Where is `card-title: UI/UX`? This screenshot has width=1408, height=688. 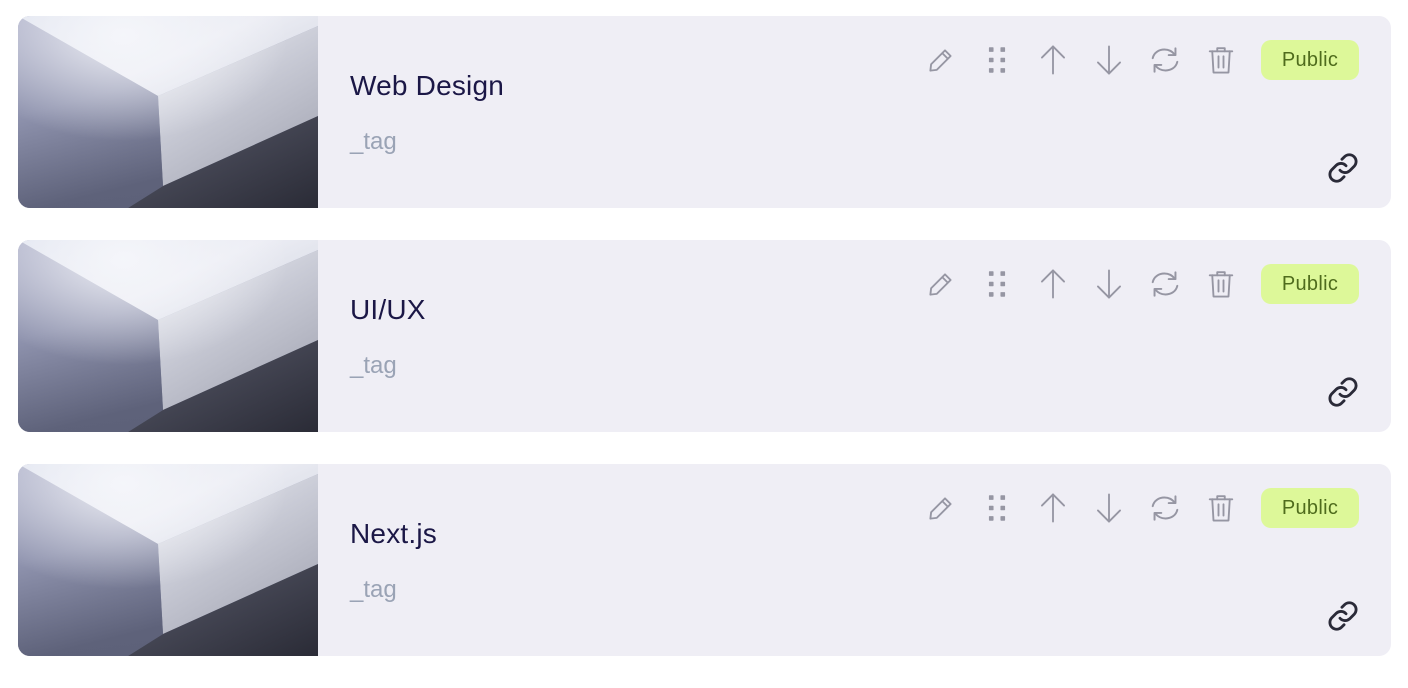 card-title: UI/UX is located at coordinates (388, 309).